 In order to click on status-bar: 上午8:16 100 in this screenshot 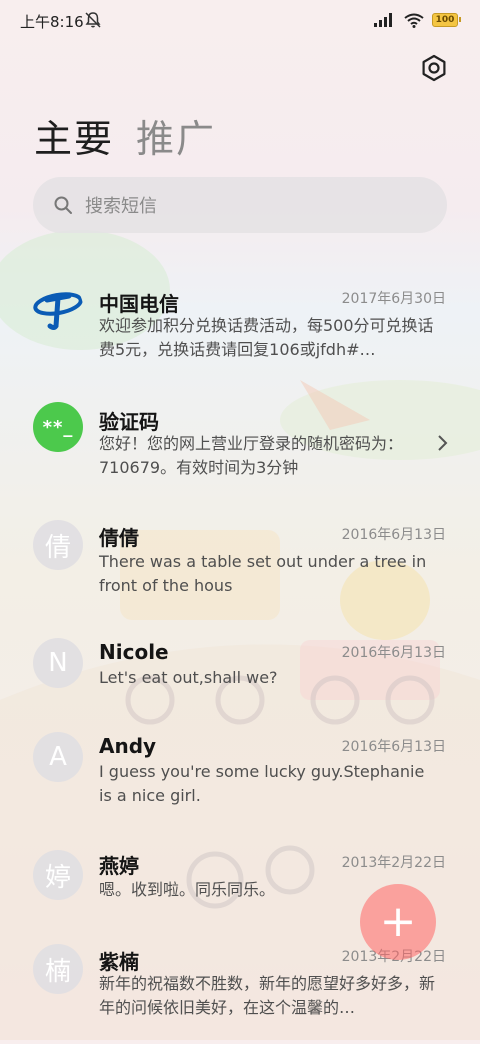, I will do `click(240, 20)`.